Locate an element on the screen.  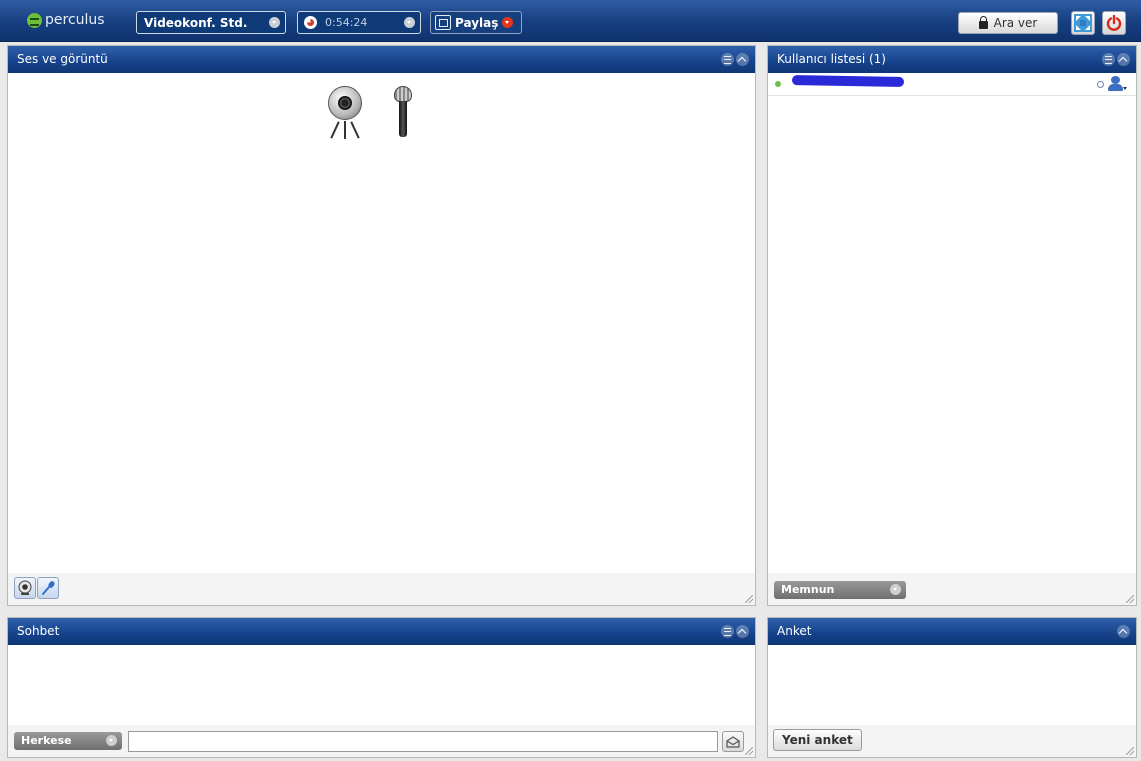
break-button: Ara ver is located at coordinates (1008, 23).